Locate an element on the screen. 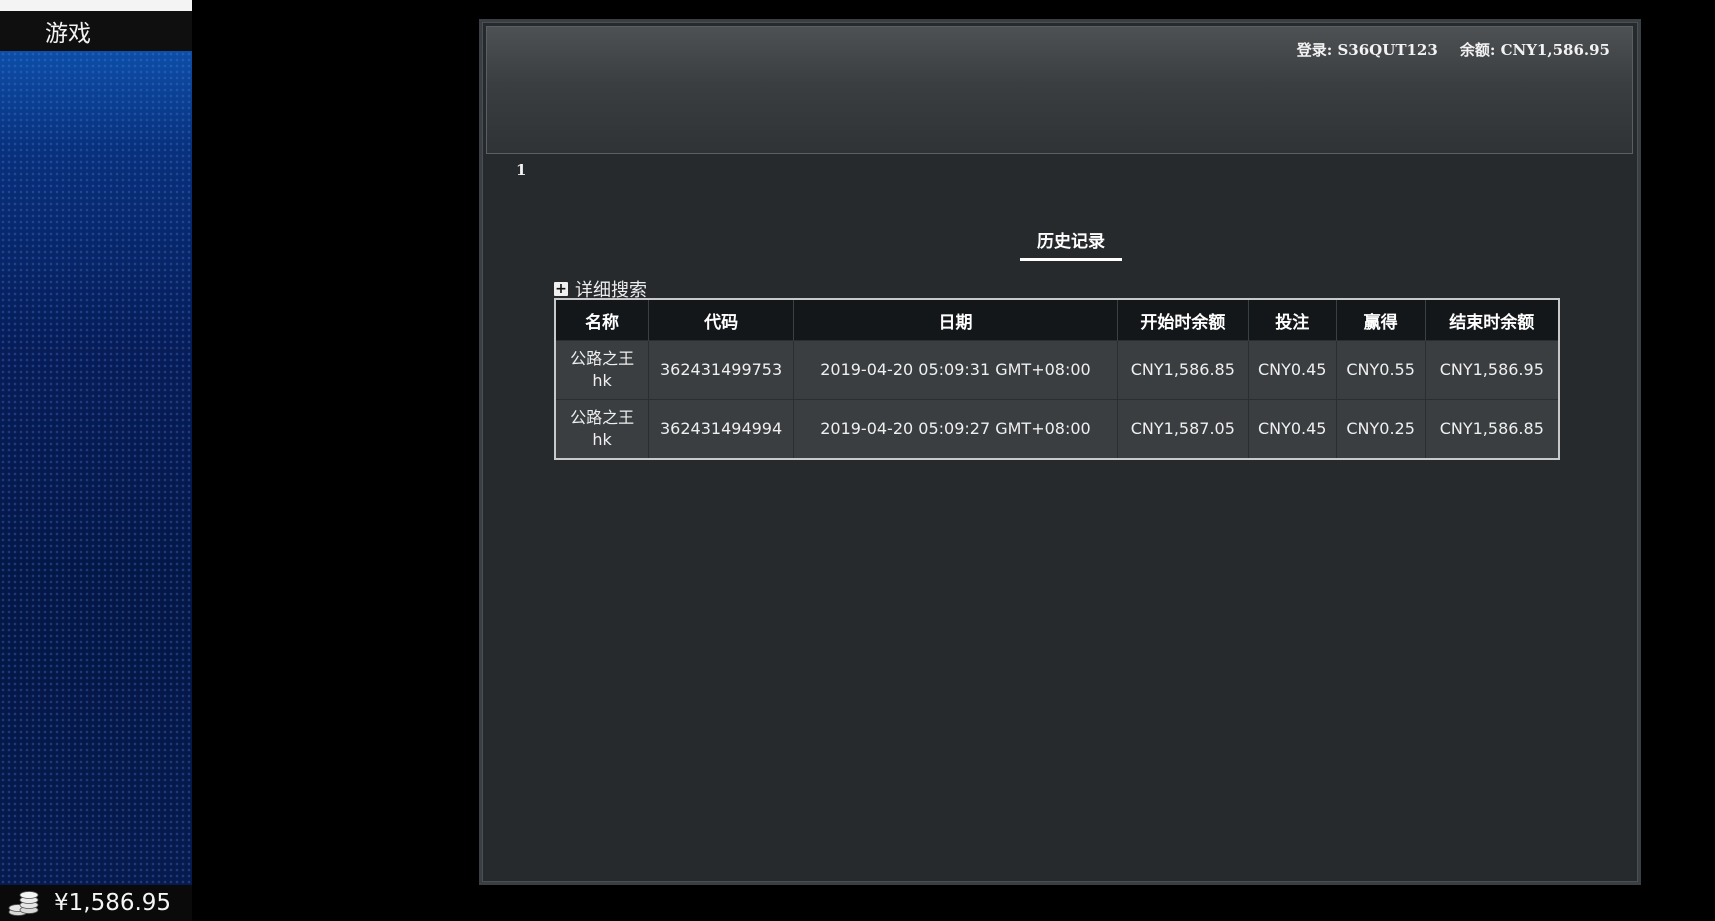  sidebar-title: 游戏 is located at coordinates (68, 34).